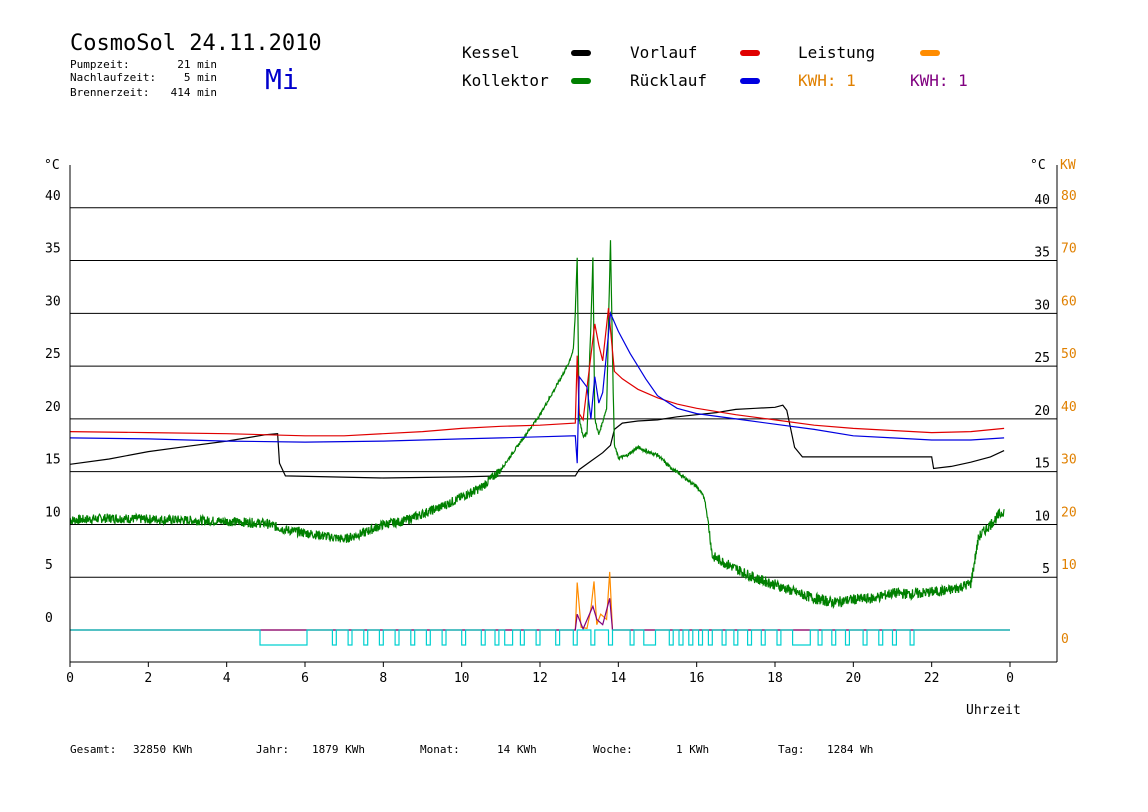  I want to click on pump-signal-line, so click(540, 637).